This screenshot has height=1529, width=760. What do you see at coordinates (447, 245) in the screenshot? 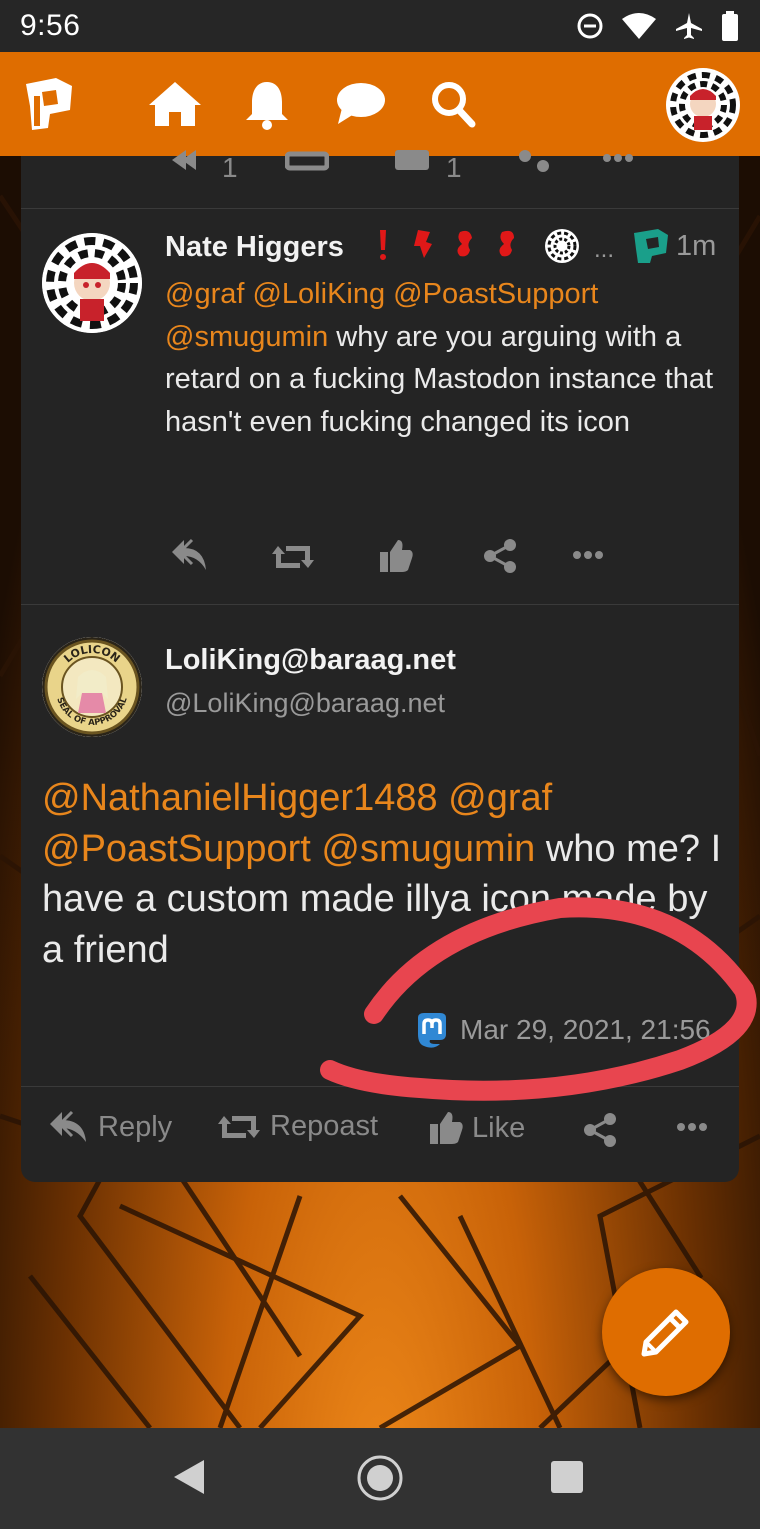
I see `blood-drip-emoji-icon` at bounding box center [447, 245].